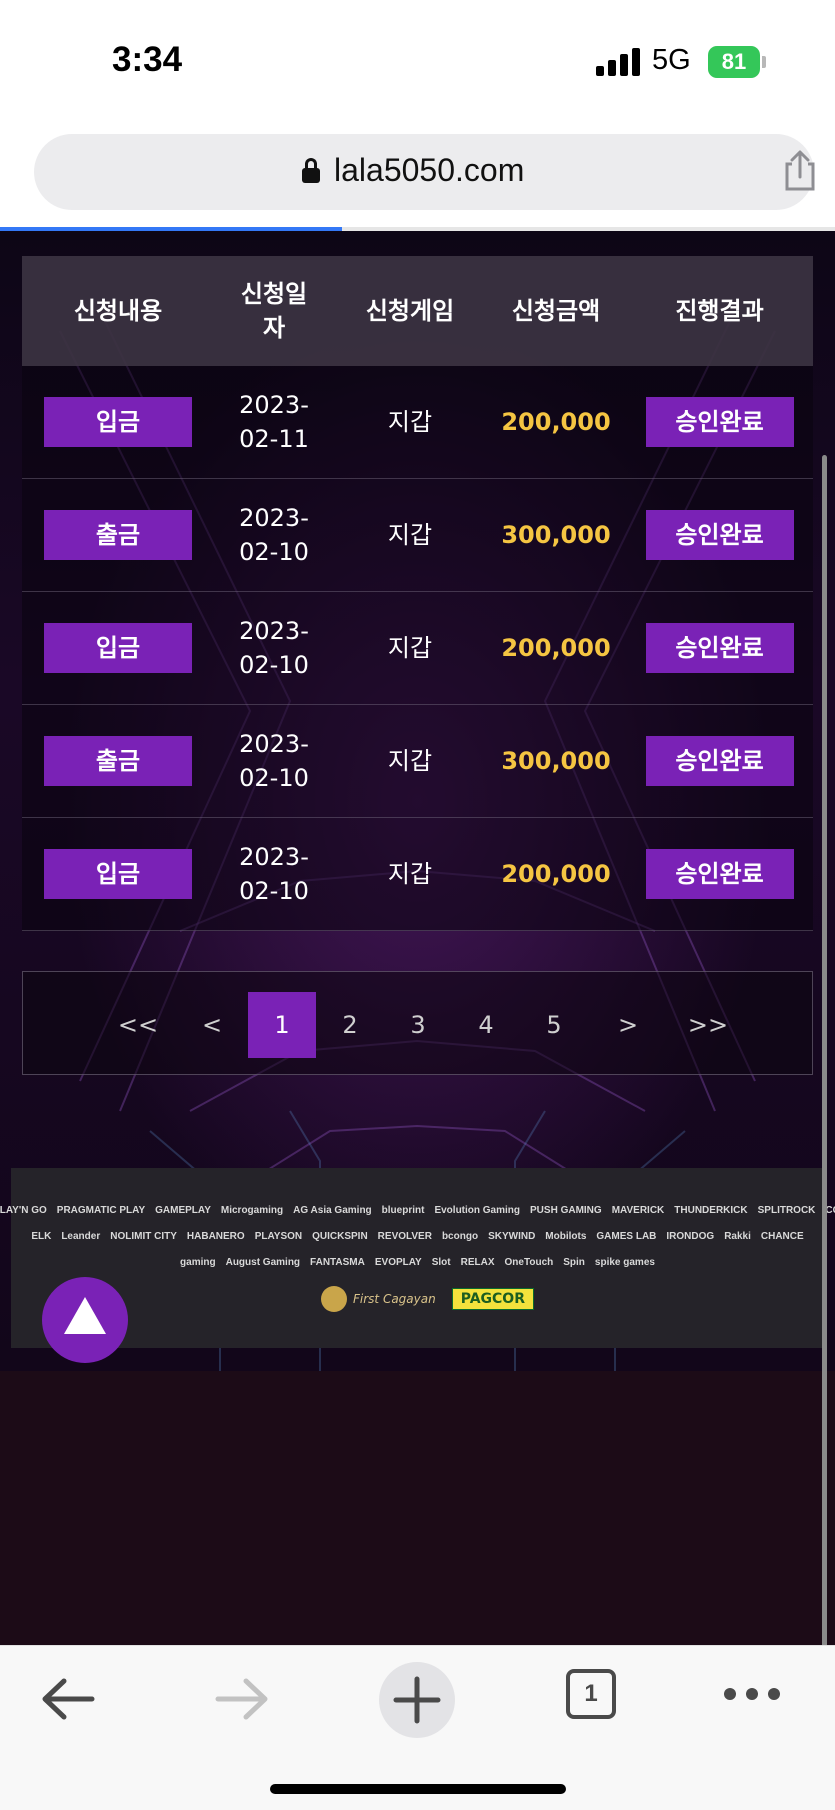  What do you see at coordinates (138, 1025) in the screenshot?
I see `first-page-button: <<` at bounding box center [138, 1025].